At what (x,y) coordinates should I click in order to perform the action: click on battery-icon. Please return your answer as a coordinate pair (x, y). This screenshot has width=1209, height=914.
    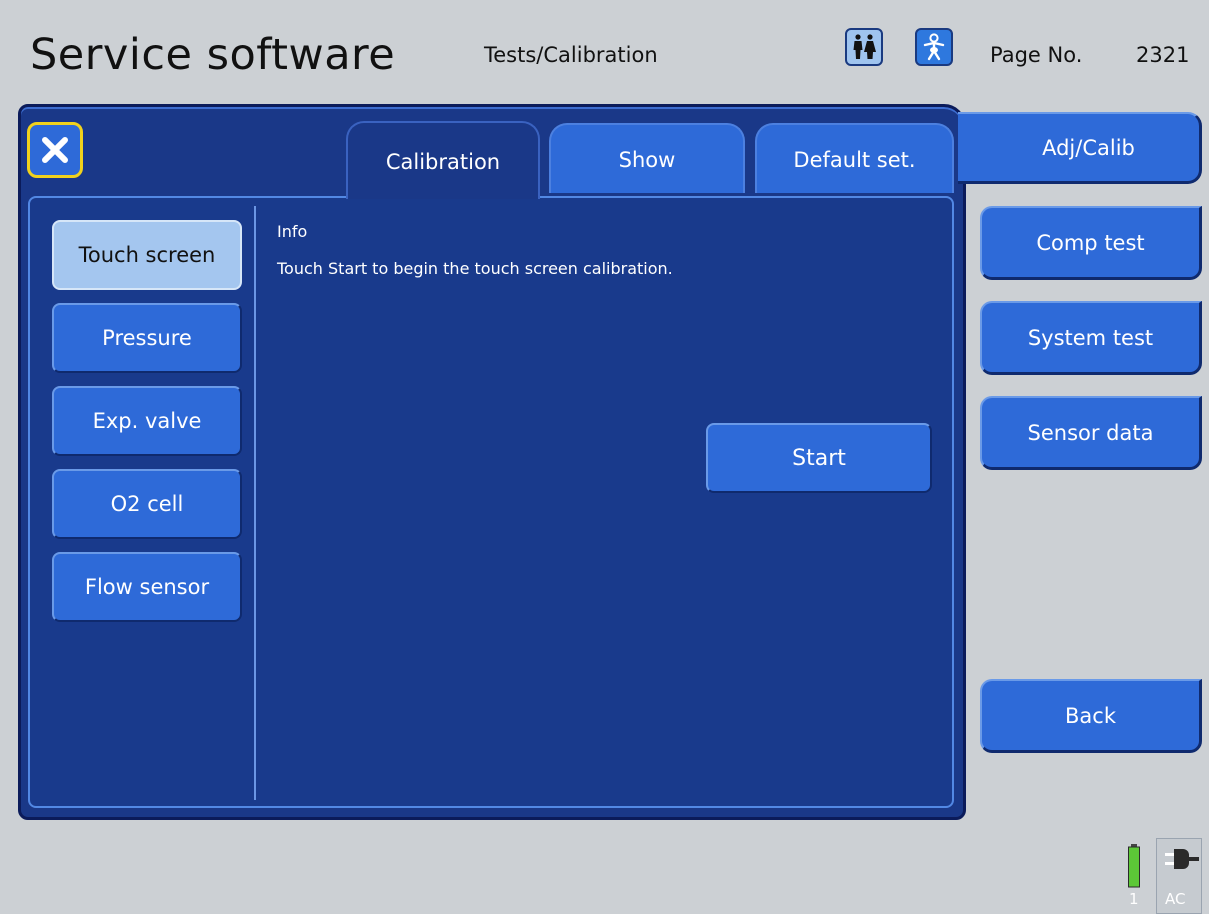
    Looking at the image, I should click on (1134, 866).